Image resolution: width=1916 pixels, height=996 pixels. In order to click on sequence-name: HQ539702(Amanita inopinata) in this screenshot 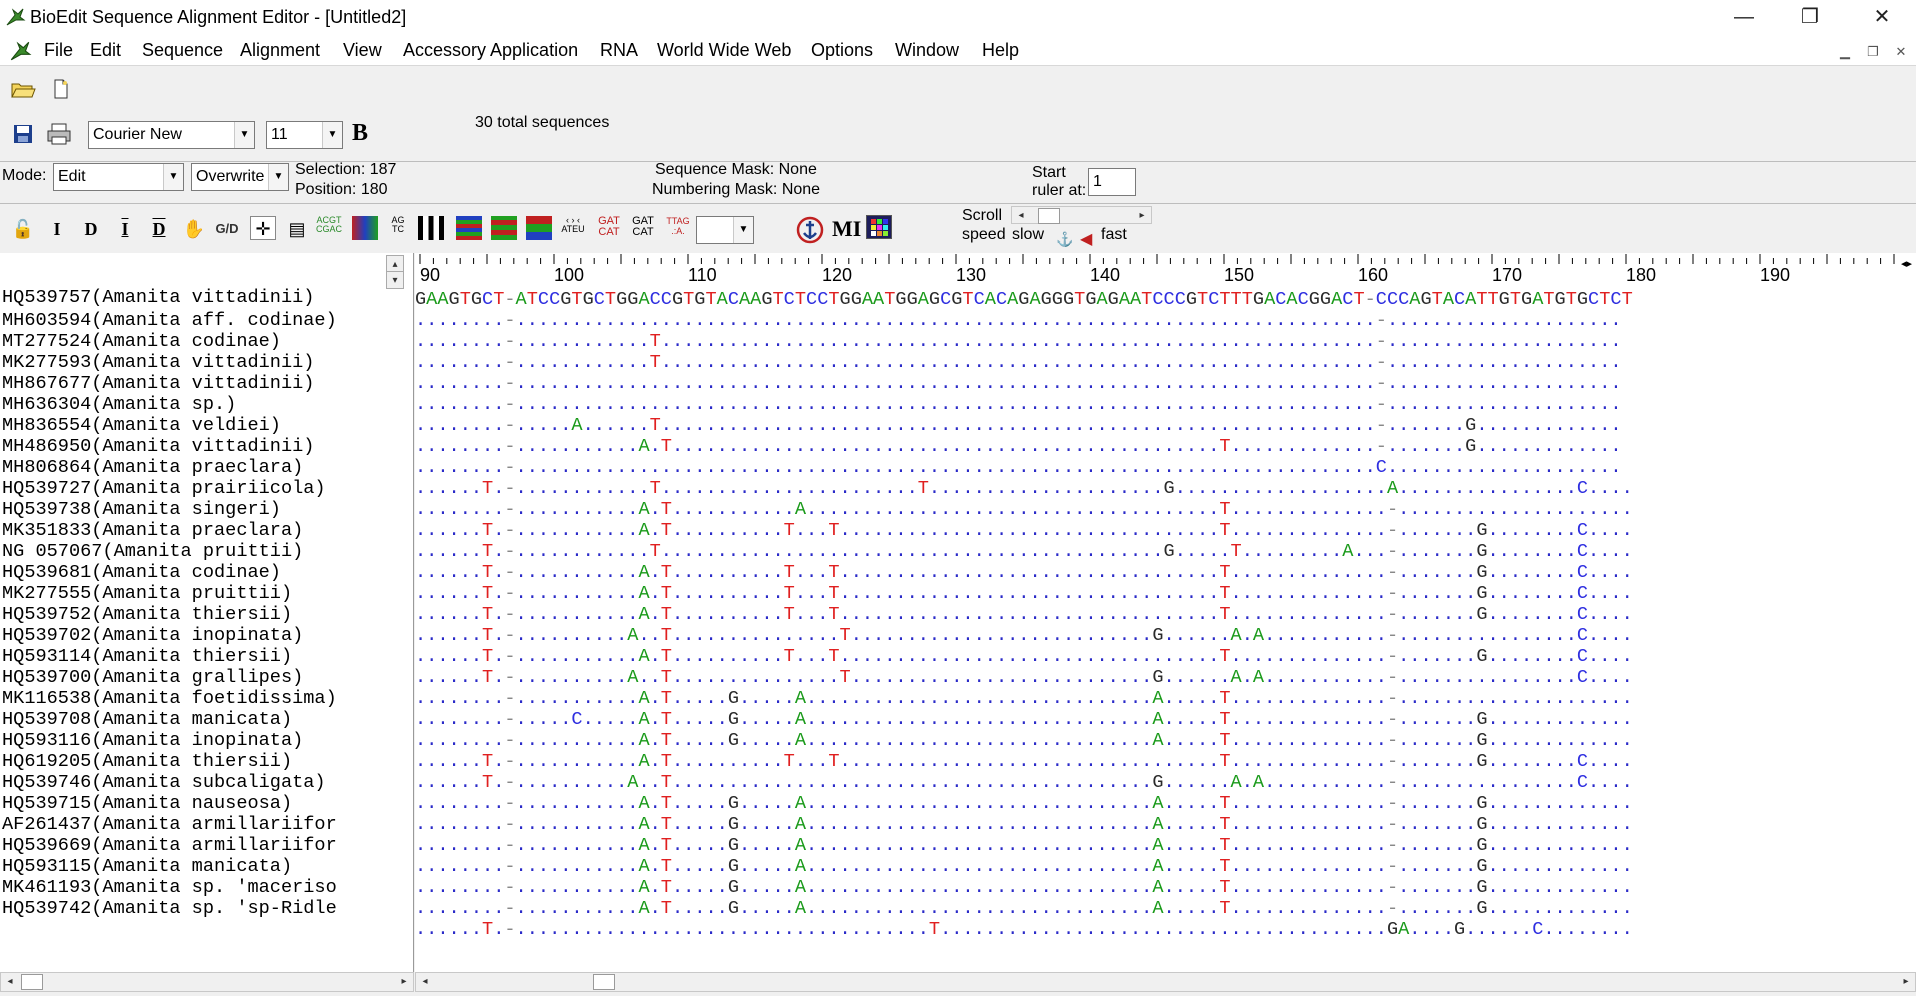, I will do `click(152, 635)`.